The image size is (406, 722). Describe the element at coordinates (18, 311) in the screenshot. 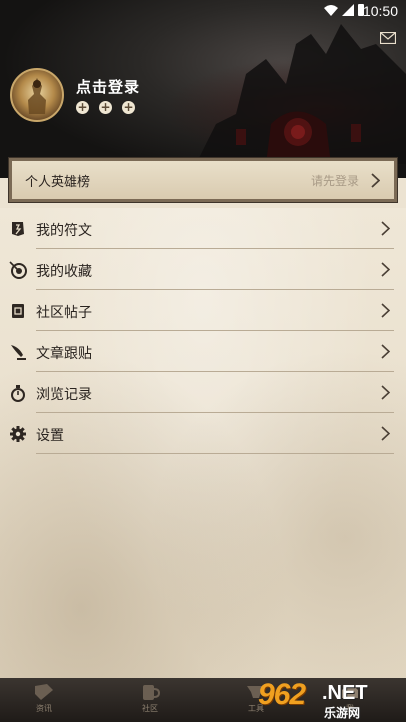

I see `scroll-icon` at that location.